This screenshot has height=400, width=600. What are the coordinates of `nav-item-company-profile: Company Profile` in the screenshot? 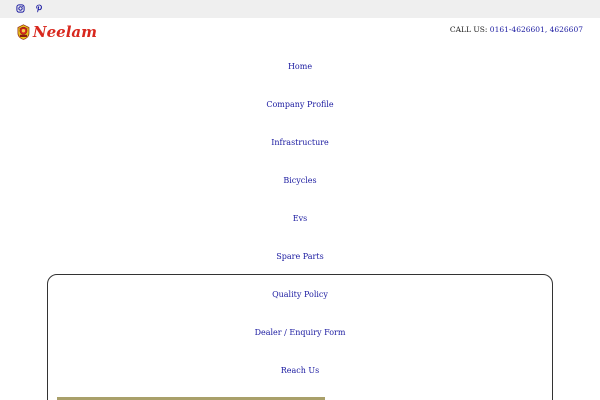 It's located at (300, 104).